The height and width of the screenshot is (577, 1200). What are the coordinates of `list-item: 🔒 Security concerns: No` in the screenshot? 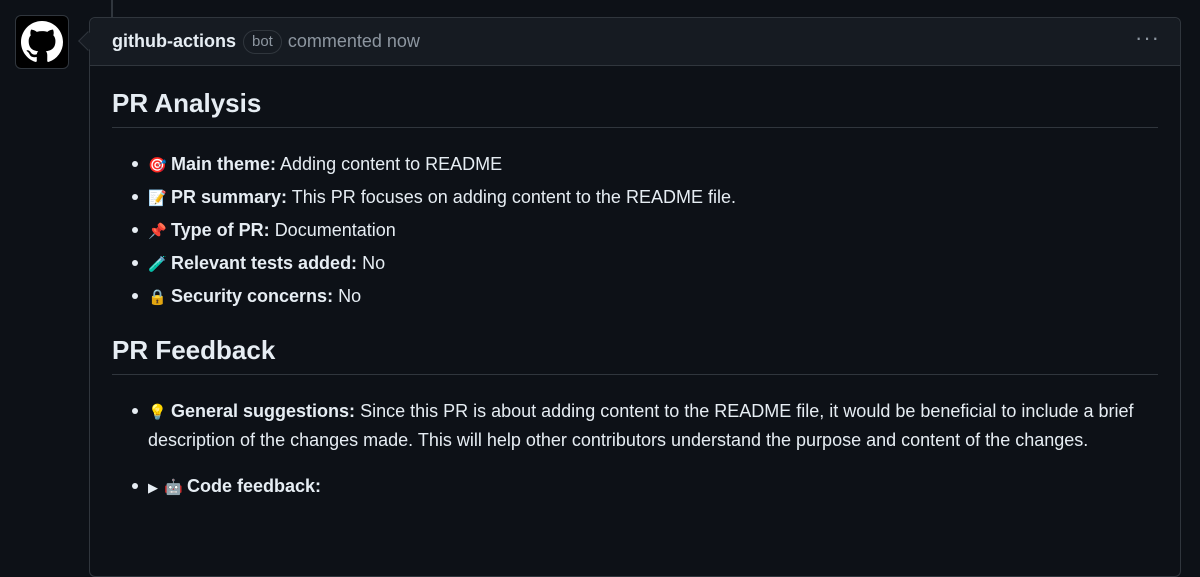 It's located at (635, 296).